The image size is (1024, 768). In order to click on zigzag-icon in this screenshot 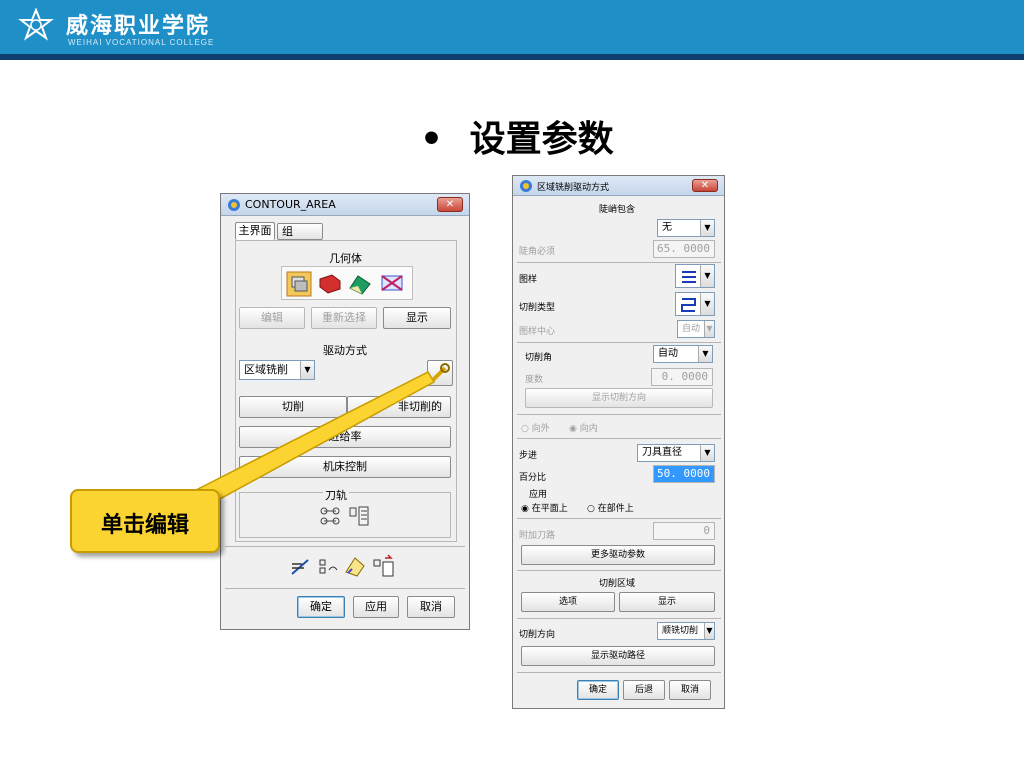, I will do `click(688, 305)`.